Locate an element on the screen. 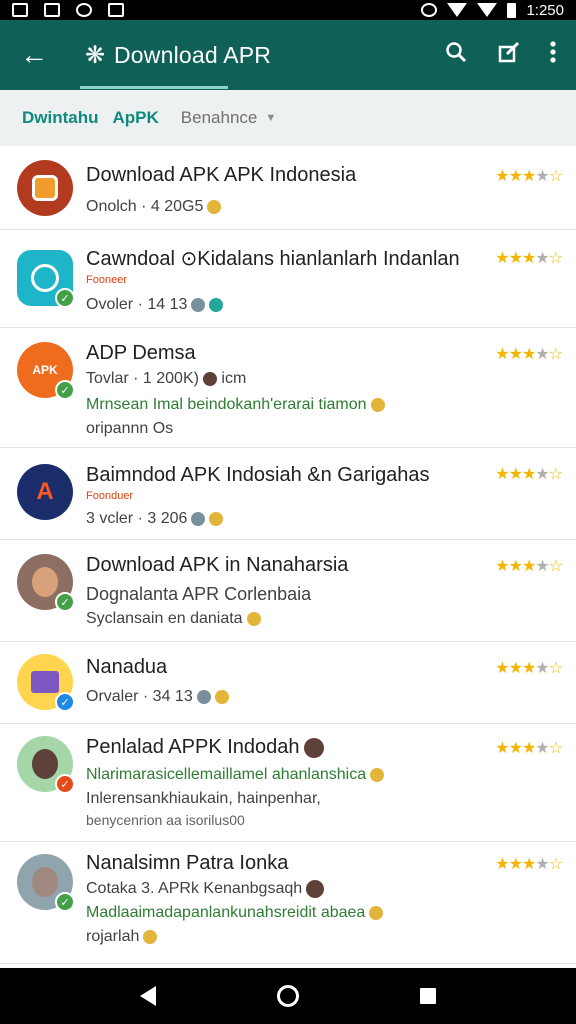 The width and height of the screenshot is (576, 1024). item-description: Madlaaimadapanlankunahsreidit abaea is located at coordinates (235, 913).